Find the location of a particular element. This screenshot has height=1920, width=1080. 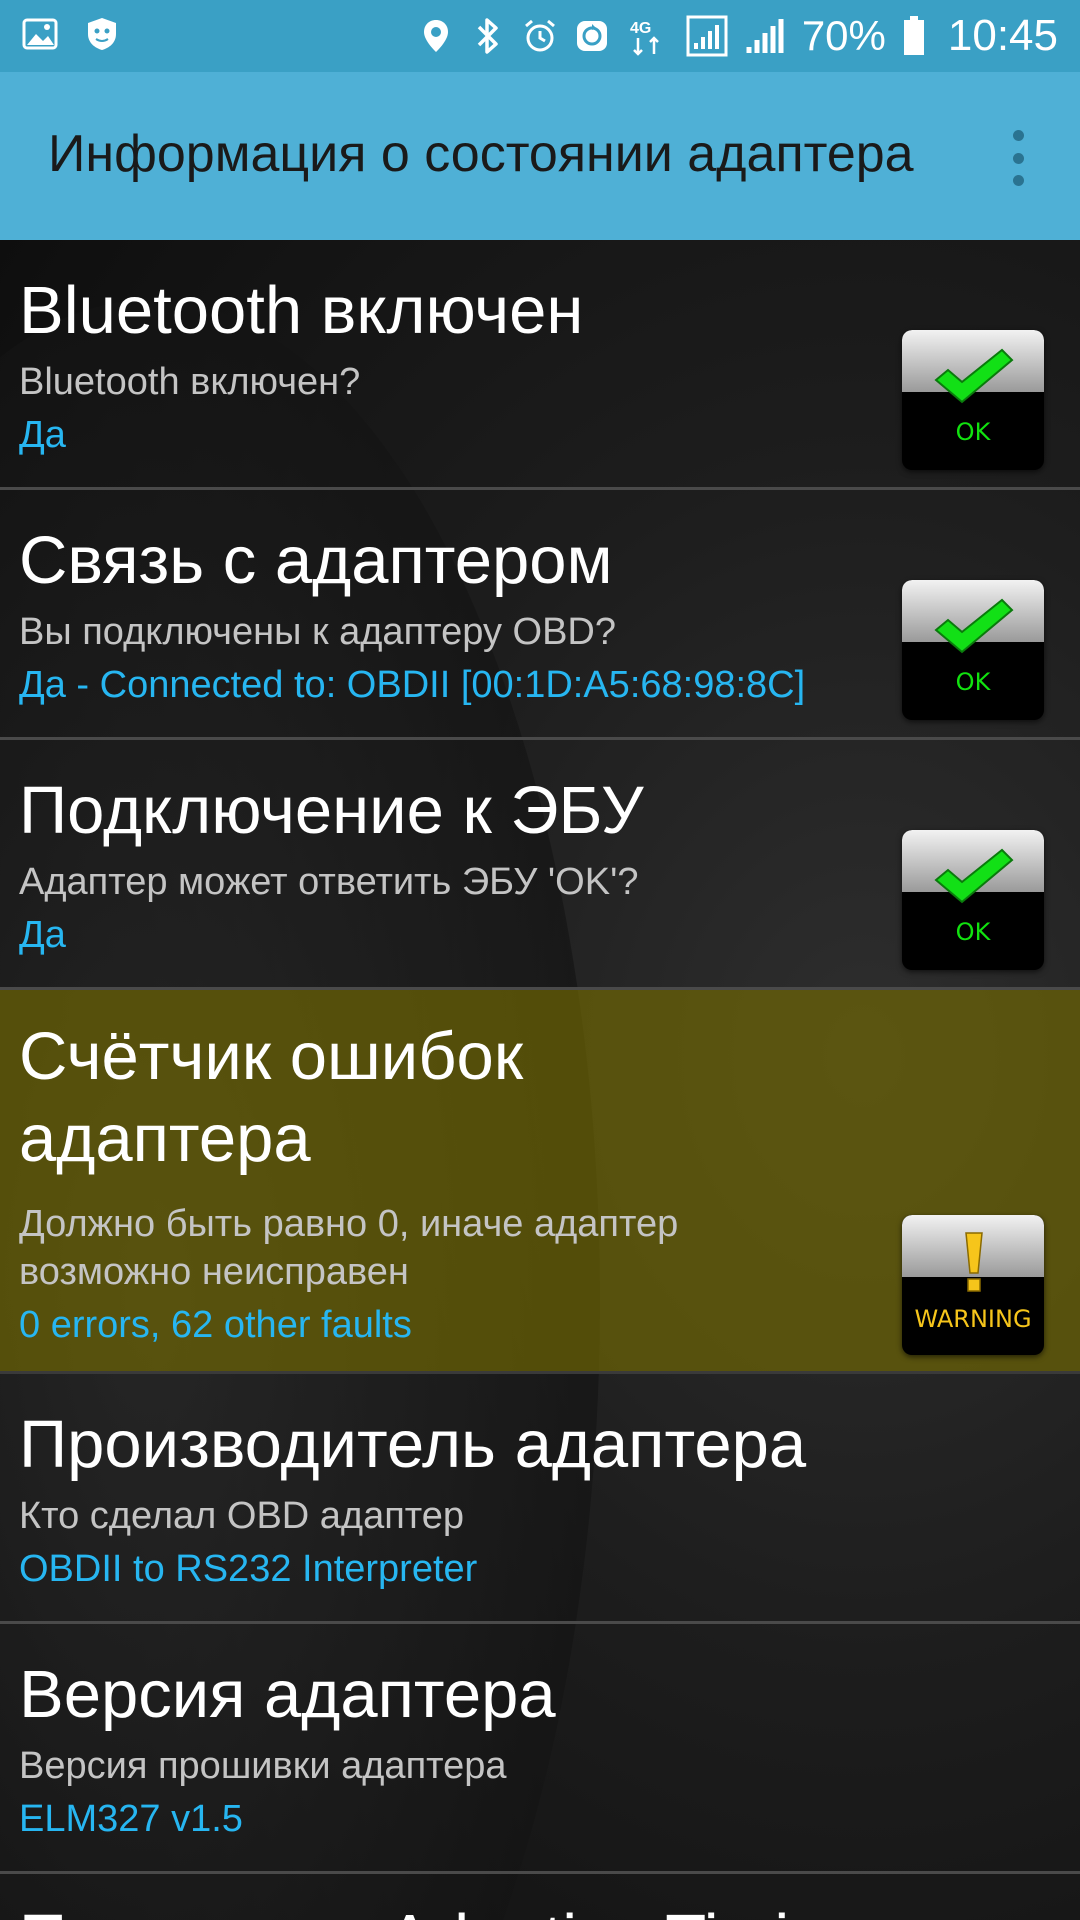

list-item-adaptive-timing: Поддержка Adaptive Timing is located at coordinates (540, 1897).